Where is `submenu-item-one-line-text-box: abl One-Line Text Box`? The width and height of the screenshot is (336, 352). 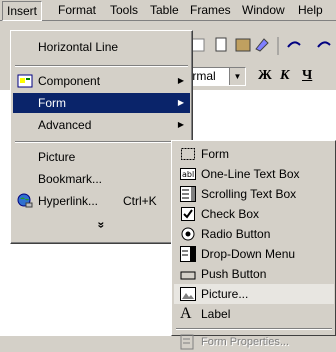 submenu-item-one-line-text-box: abl One-Line Text Box is located at coordinates (254, 174).